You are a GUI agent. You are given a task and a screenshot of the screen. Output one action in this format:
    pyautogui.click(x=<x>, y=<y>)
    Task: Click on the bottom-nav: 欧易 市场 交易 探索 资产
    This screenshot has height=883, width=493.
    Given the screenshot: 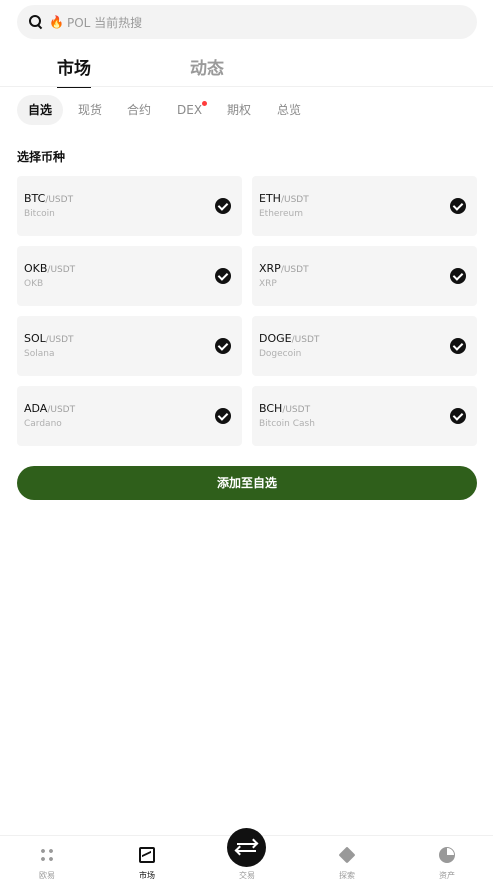 What is the action you would take?
    pyautogui.click(x=246, y=855)
    